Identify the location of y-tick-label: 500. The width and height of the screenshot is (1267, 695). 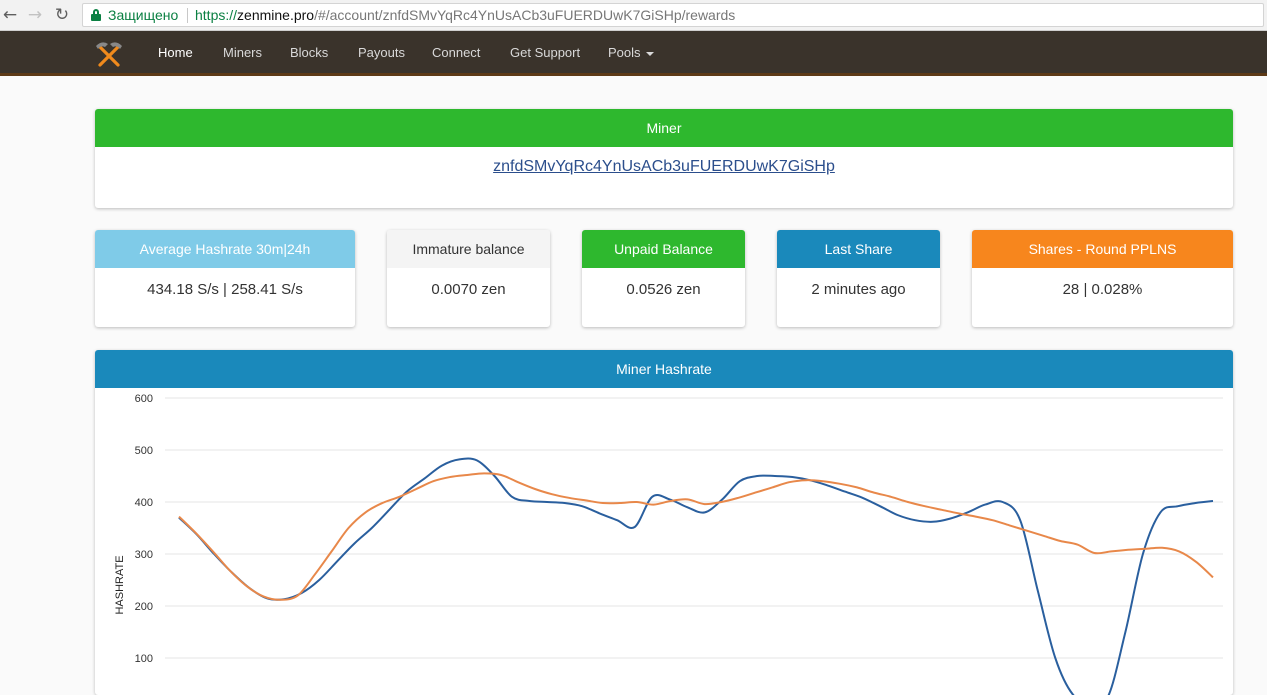
(144, 451).